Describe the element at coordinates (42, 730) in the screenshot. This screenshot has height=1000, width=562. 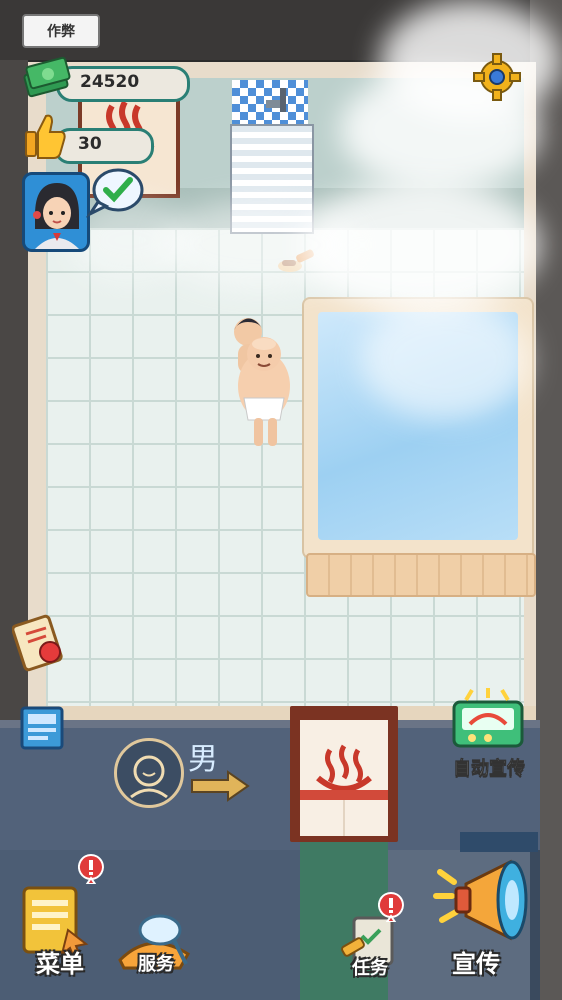
I see `newspaper-icon` at that location.